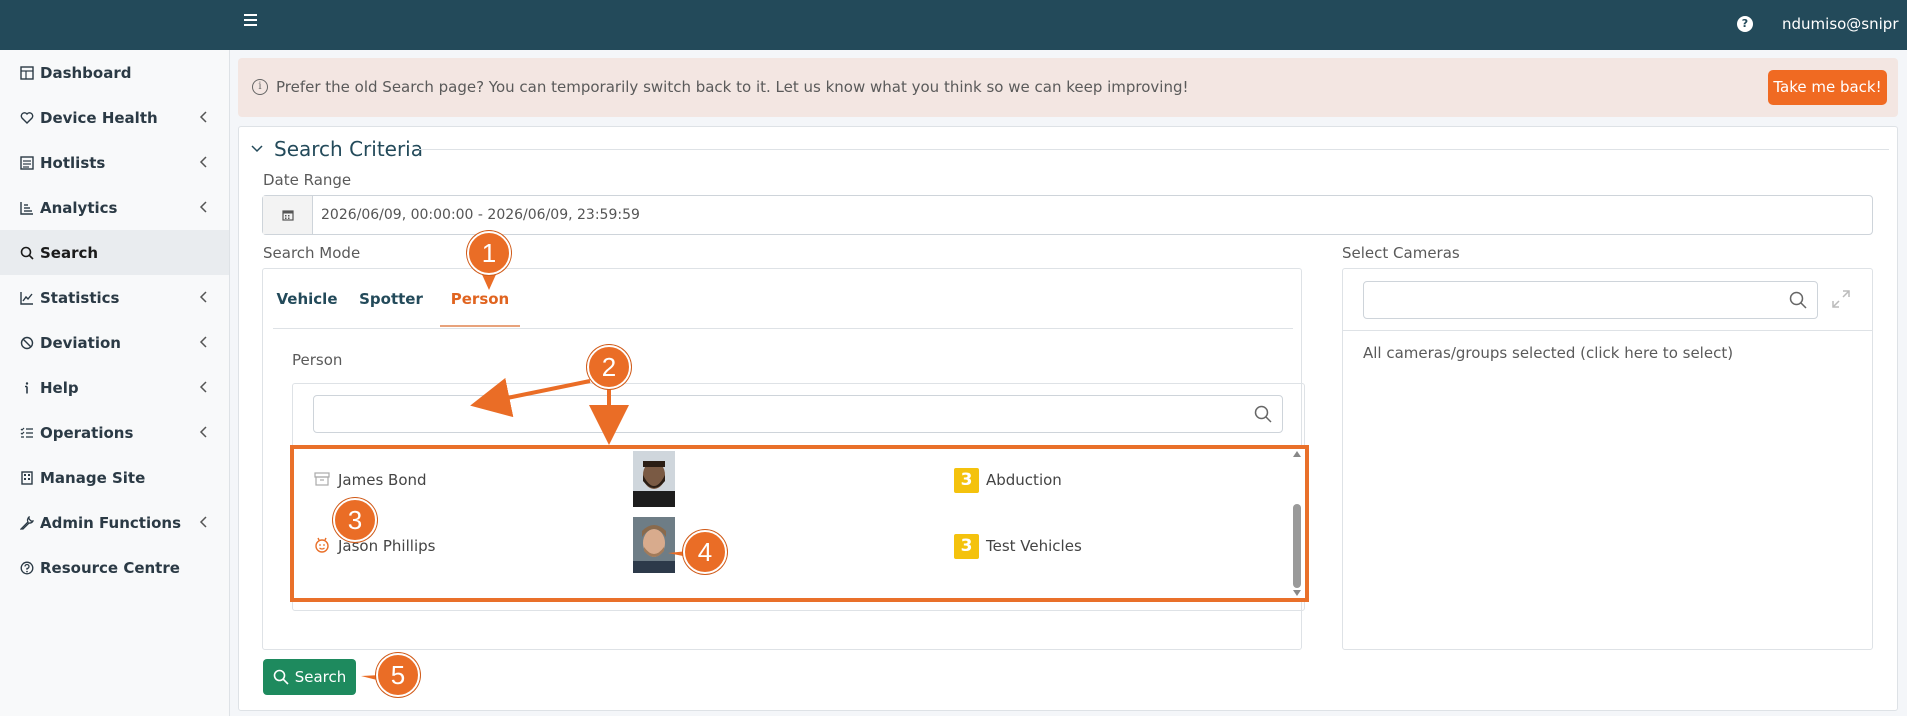  Describe the element at coordinates (794, 479) in the screenshot. I see `list-item: James Bond 3 Abduction` at that location.